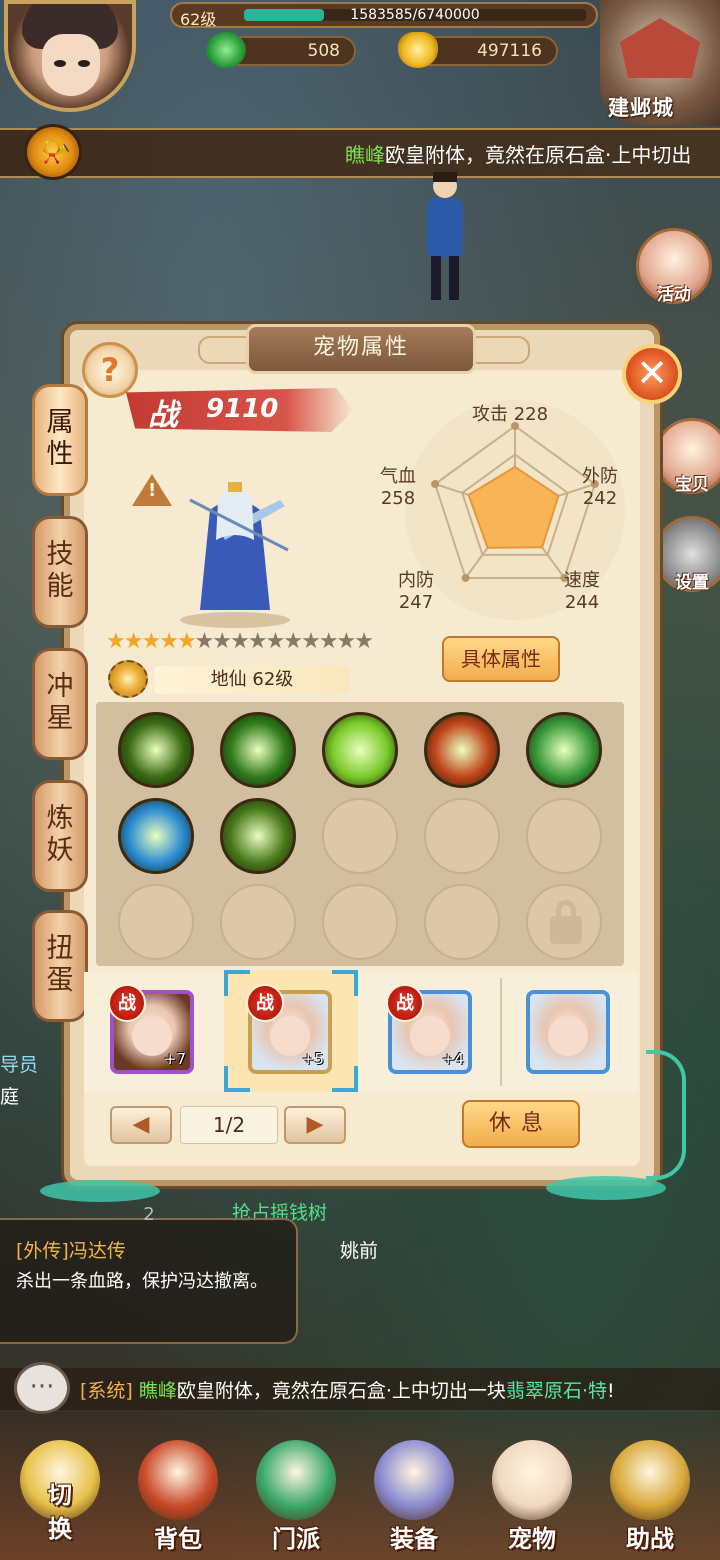  What do you see at coordinates (110, 370) in the screenshot?
I see `help-button: ?` at bounding box center [110, 370].